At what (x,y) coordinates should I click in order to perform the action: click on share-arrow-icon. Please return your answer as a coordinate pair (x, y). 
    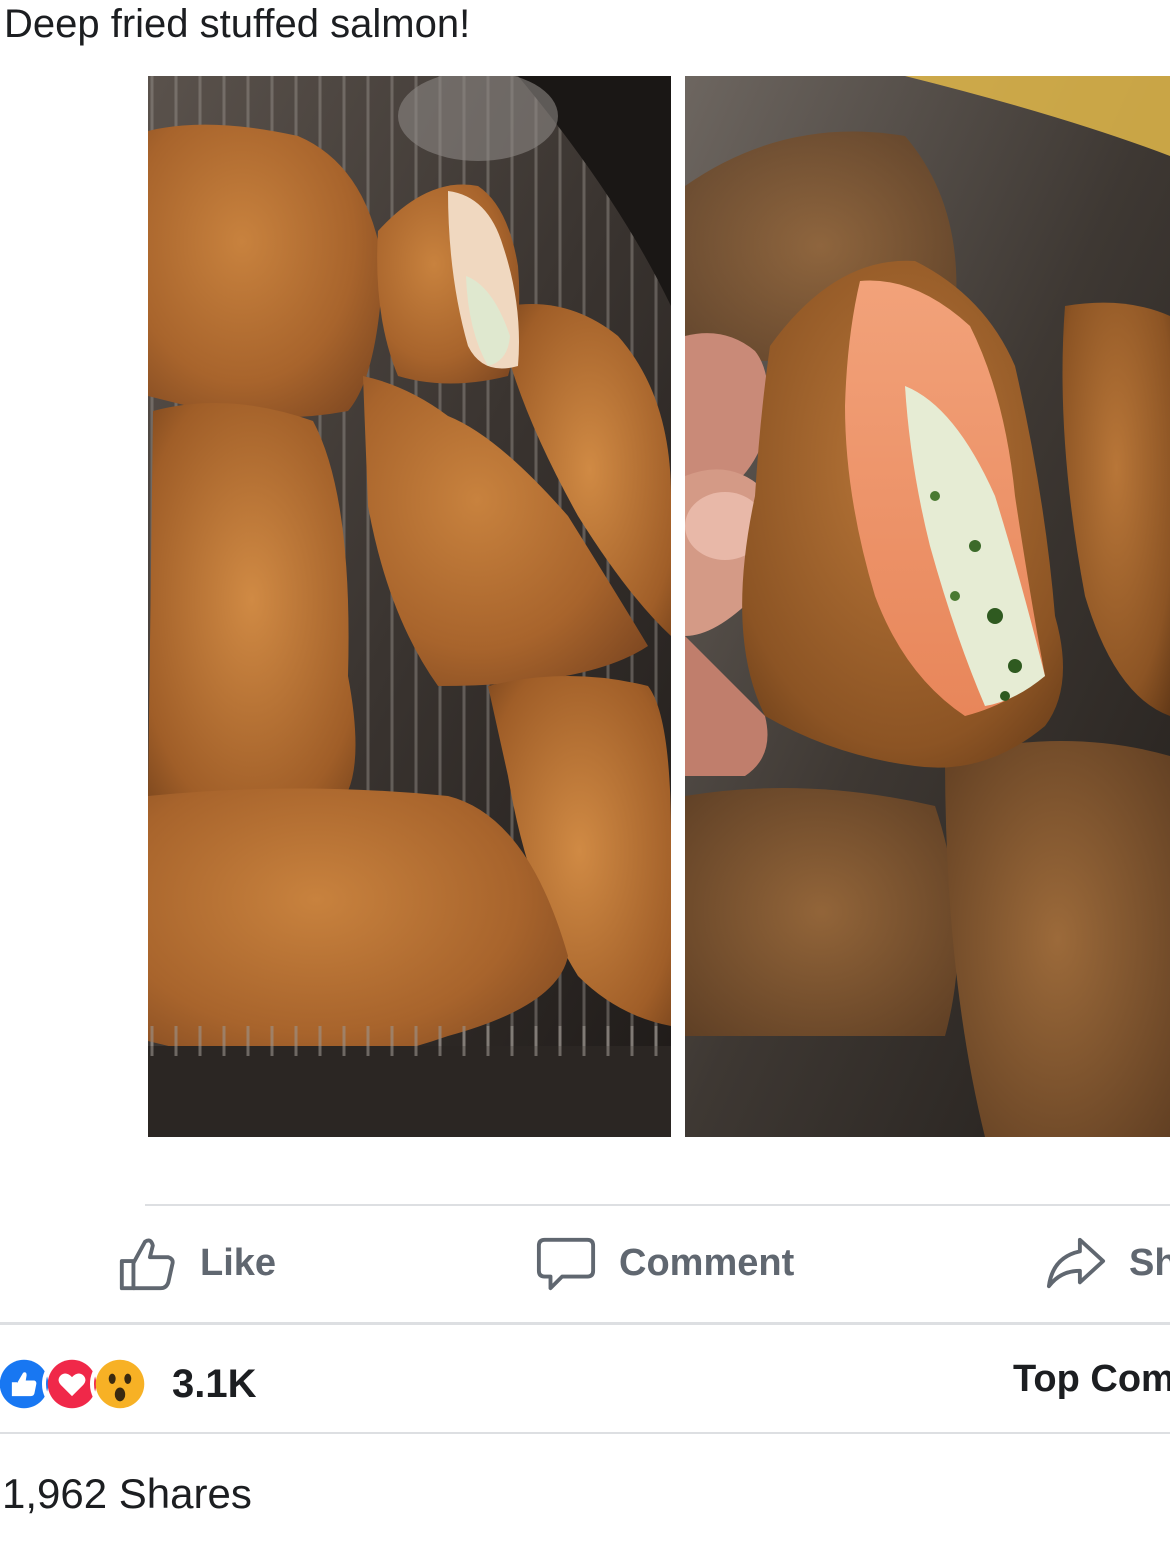
    Looking at the image, I should click on (1076, 1263).